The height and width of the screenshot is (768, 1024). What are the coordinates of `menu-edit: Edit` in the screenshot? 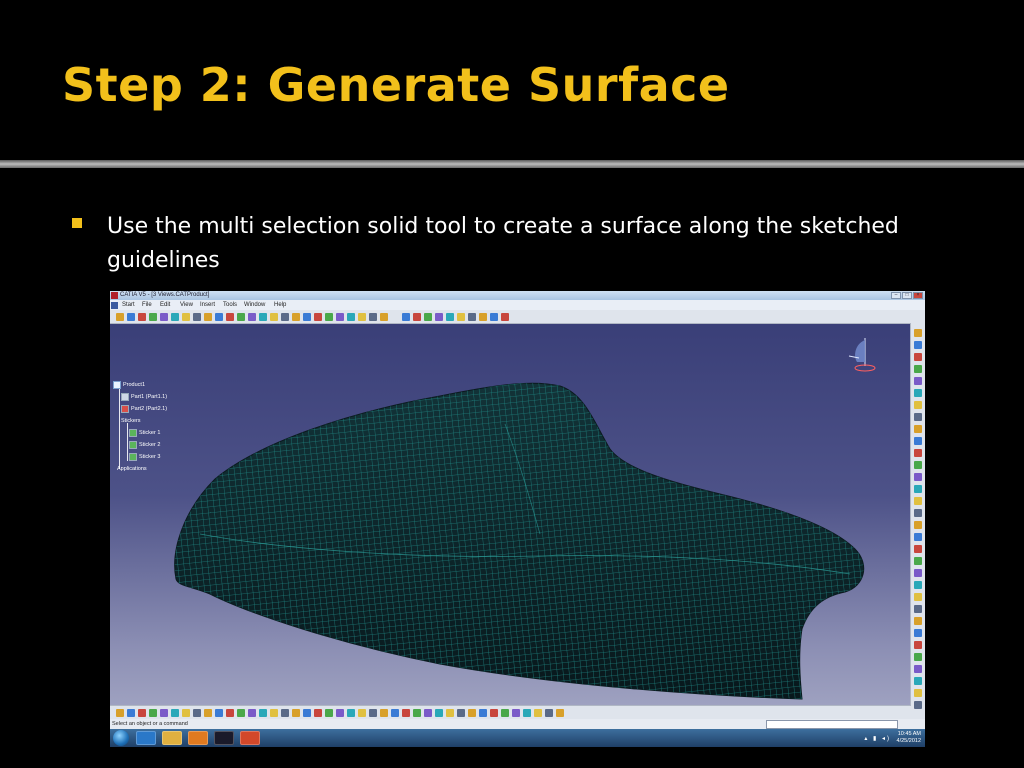 It's located at (165, 305).